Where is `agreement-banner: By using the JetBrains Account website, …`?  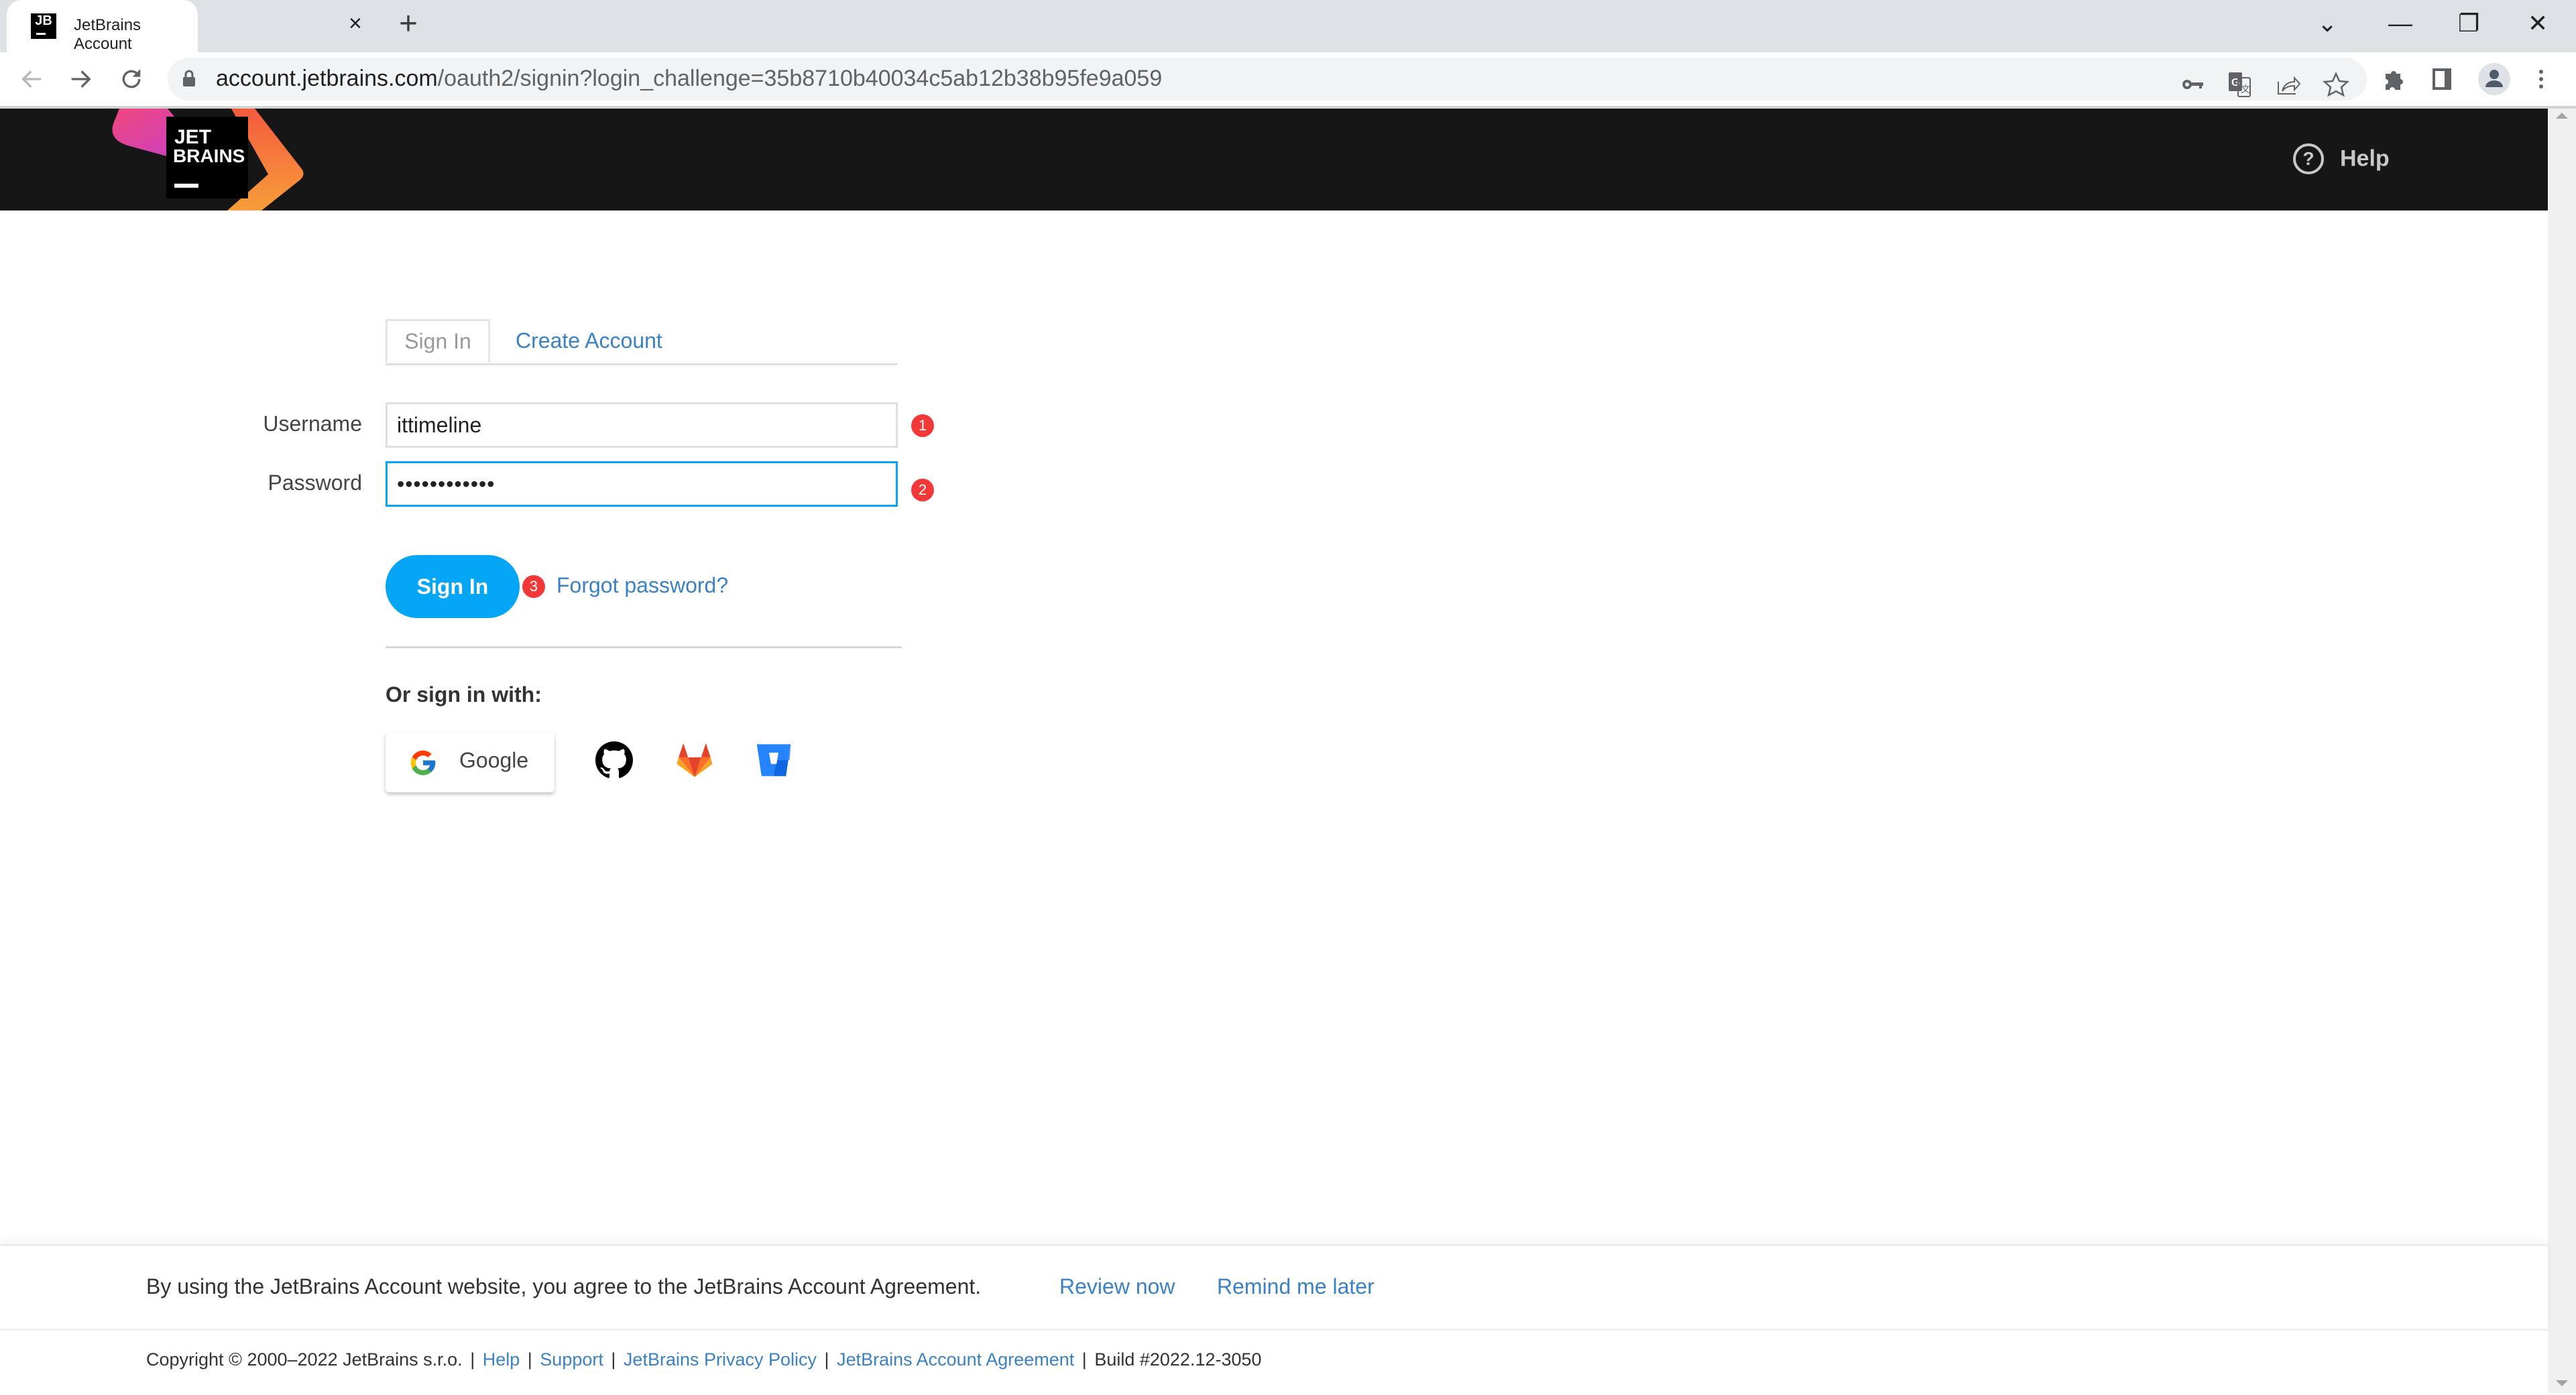 agreement-banner: By using the JetBrains Account website, … is located at coordinates (1274, 1287).